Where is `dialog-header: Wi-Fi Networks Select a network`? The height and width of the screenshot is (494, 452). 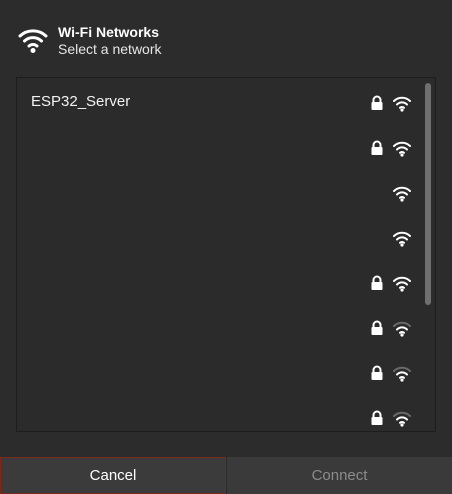 dialog-header: Wi-Fi Networks Select a network is located at coordinates (226, 35).